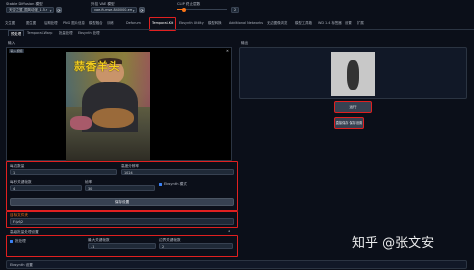 The height and width of the screenshot is (270, 474). What do you see at coordinates (122, 202) in the screenshot?
I see `save-settings-button: 保存设置` at bounding box center [122, 202].